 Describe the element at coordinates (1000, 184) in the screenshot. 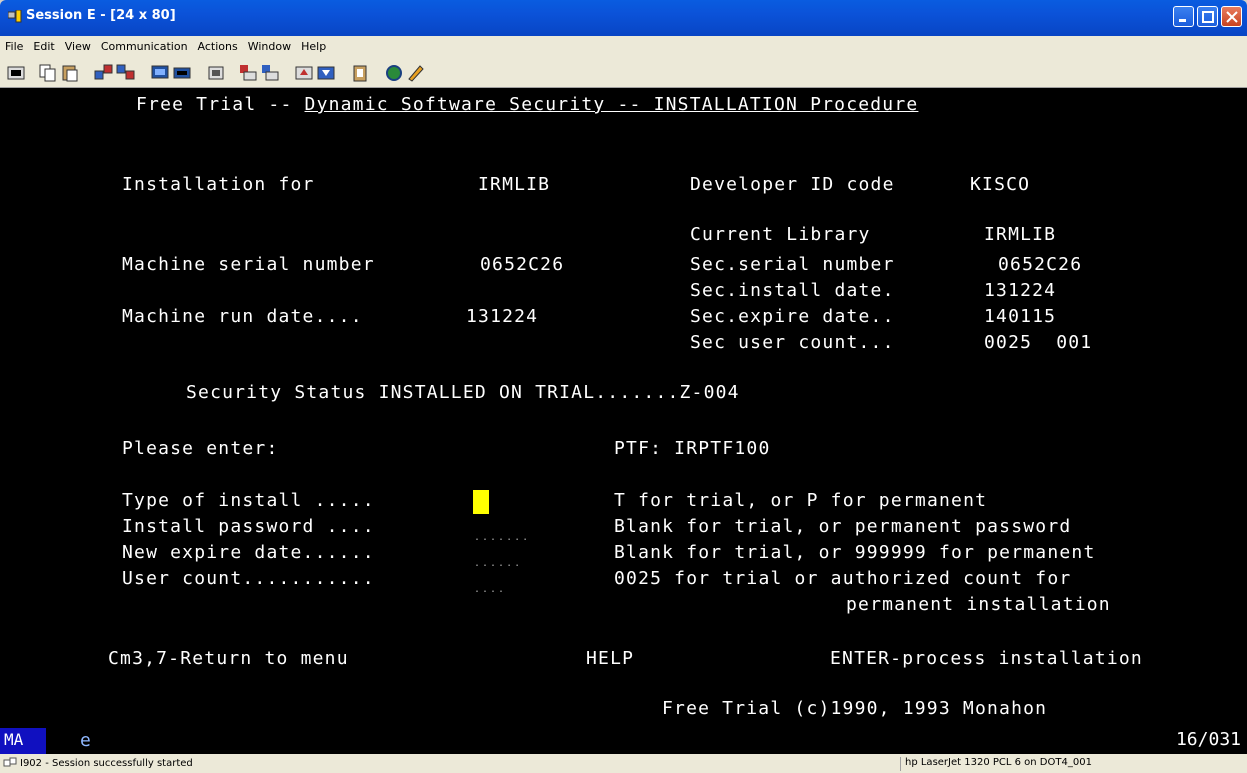

I see `developer-id-value: KISCO` at that location.